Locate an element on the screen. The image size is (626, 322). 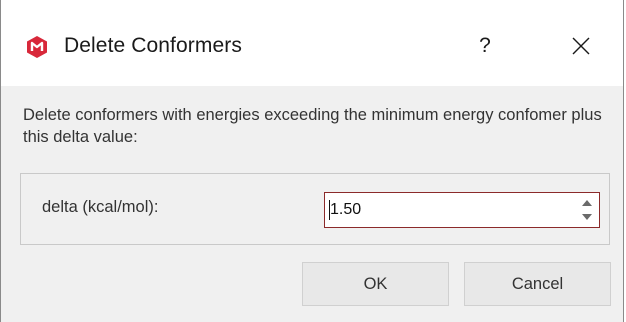
cancel-button: Cancel is located at coordinates (537, 284).